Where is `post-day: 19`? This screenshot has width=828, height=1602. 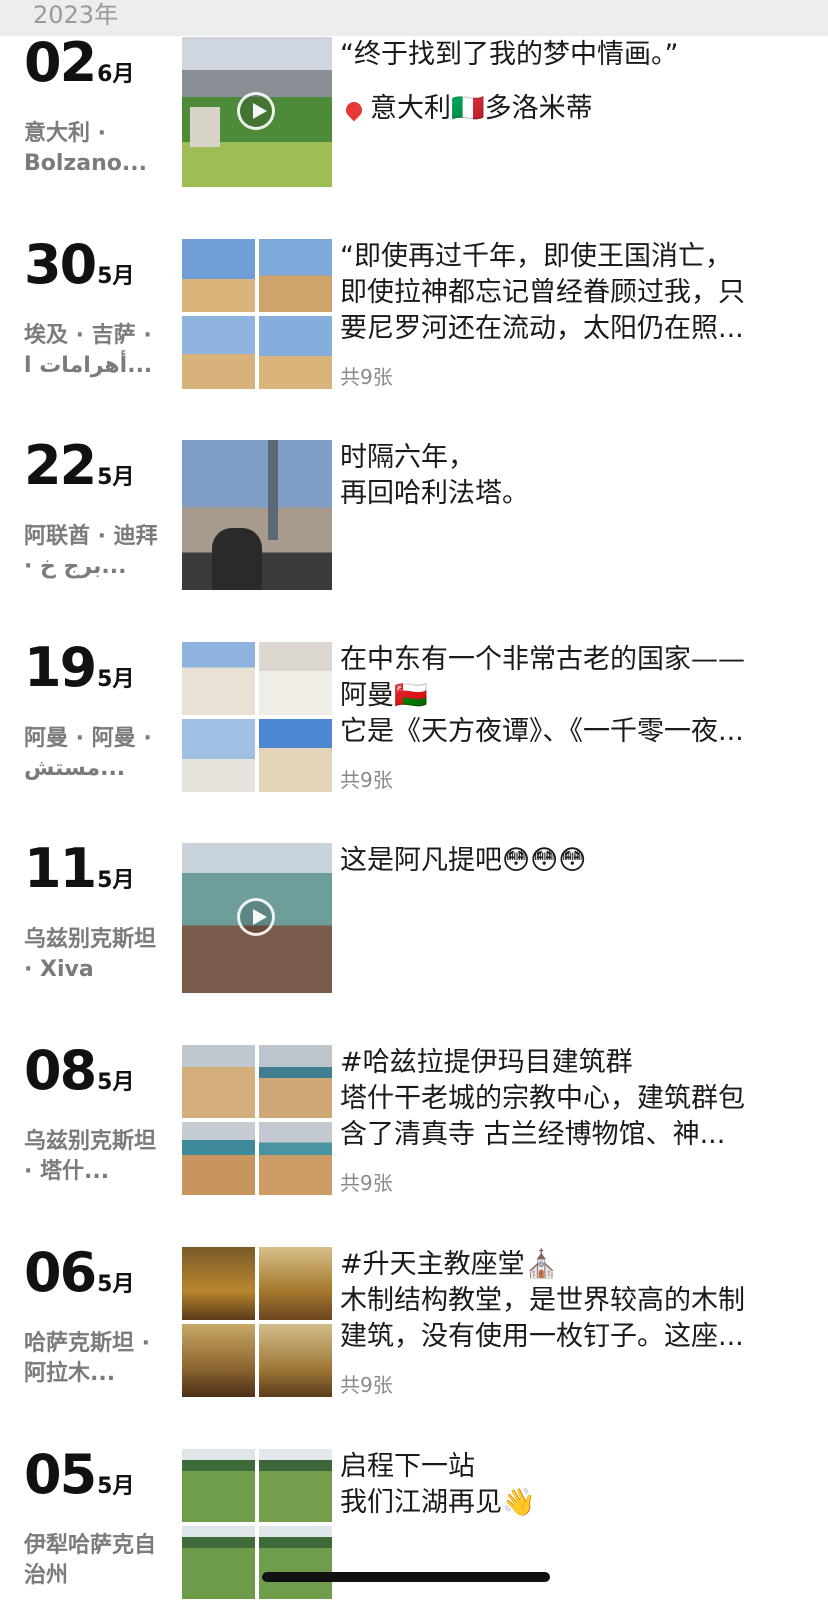 post-day: 19 is located at coordinates (60, 667).